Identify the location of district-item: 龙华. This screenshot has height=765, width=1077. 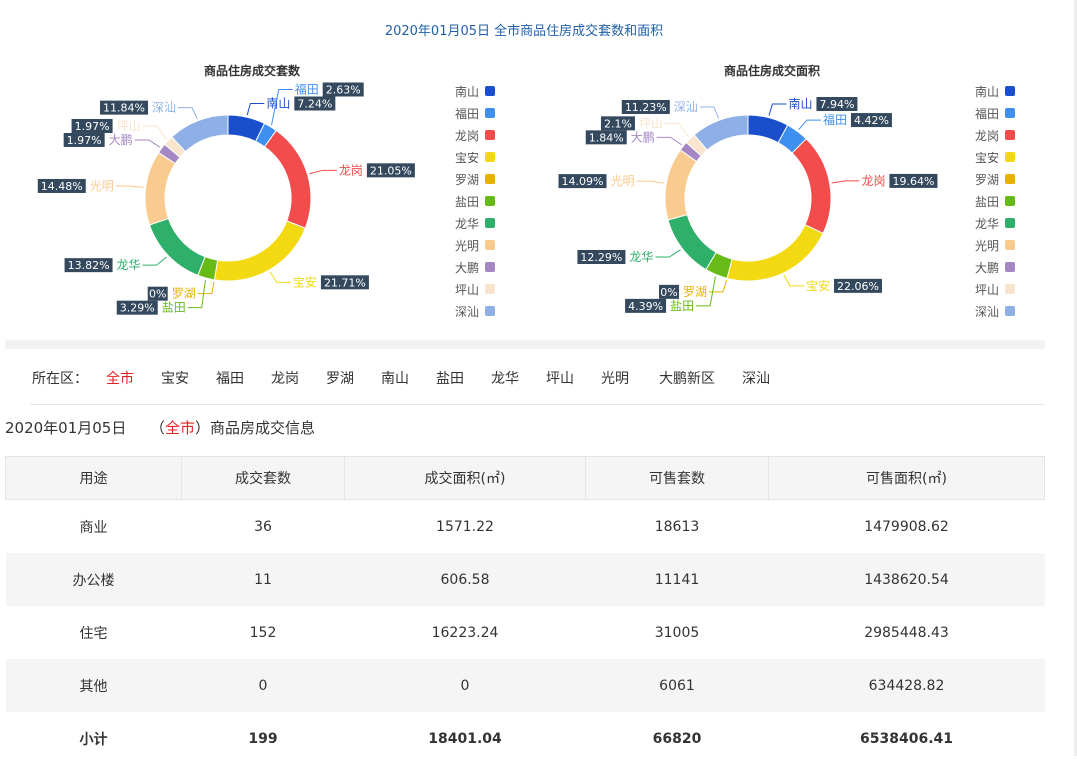
(505, 378).